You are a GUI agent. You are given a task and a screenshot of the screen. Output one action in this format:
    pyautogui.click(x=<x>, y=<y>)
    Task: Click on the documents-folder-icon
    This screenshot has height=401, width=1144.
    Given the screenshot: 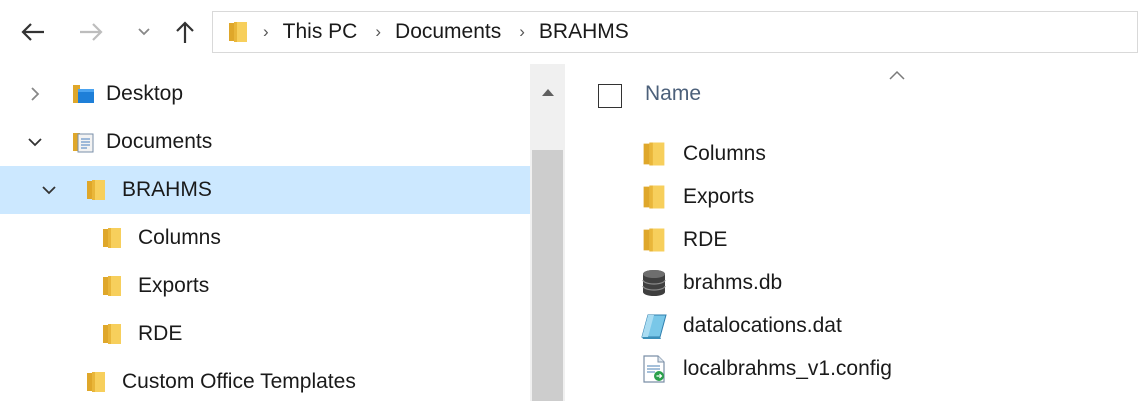 What is the action you would take?
    pyautogui.click(x=83, y=143)
    